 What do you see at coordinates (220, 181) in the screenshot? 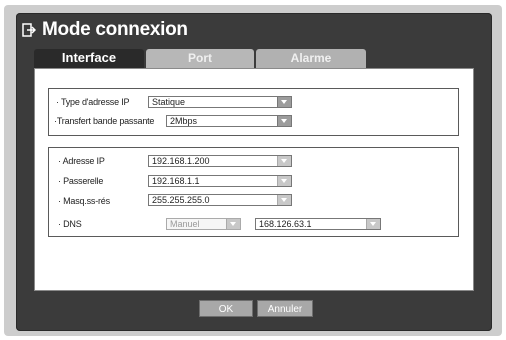
I see `gateway-field: 192.168.1.1` at bounding box center [220, 181].